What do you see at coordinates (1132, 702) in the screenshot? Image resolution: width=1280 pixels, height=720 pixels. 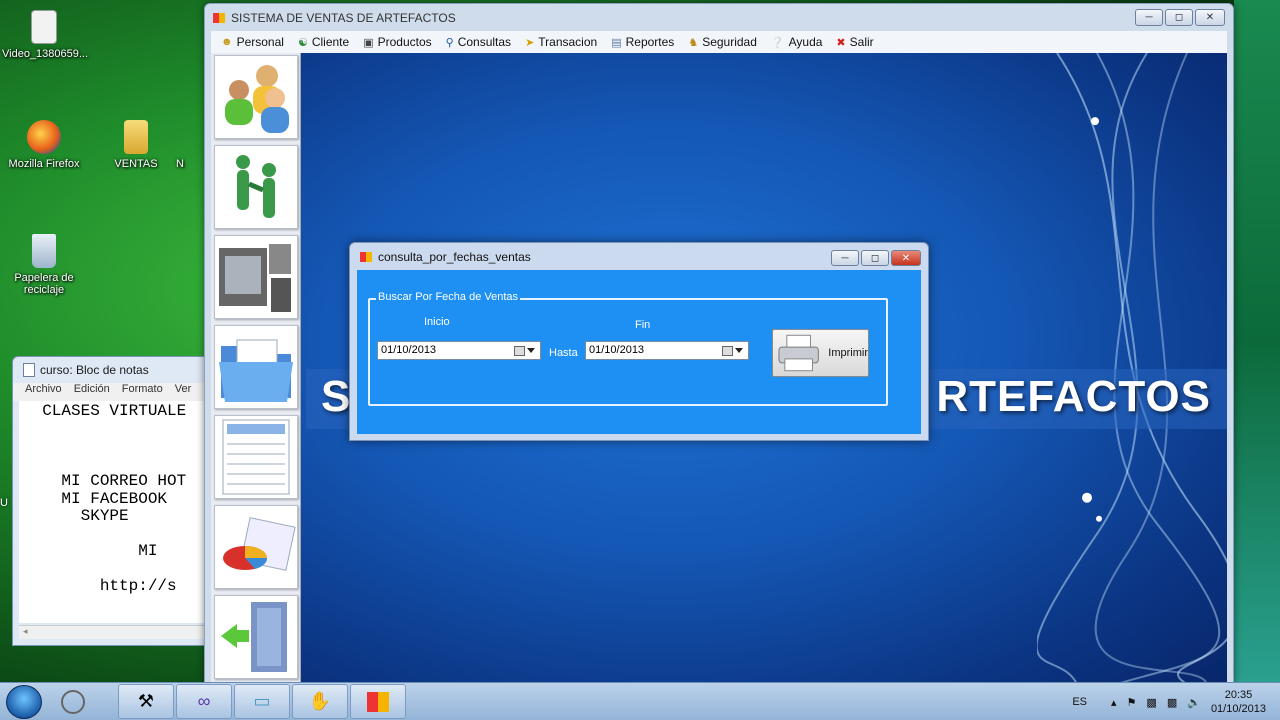 I see `flag-icon: ⚑` at bounding box center [1132, 702].